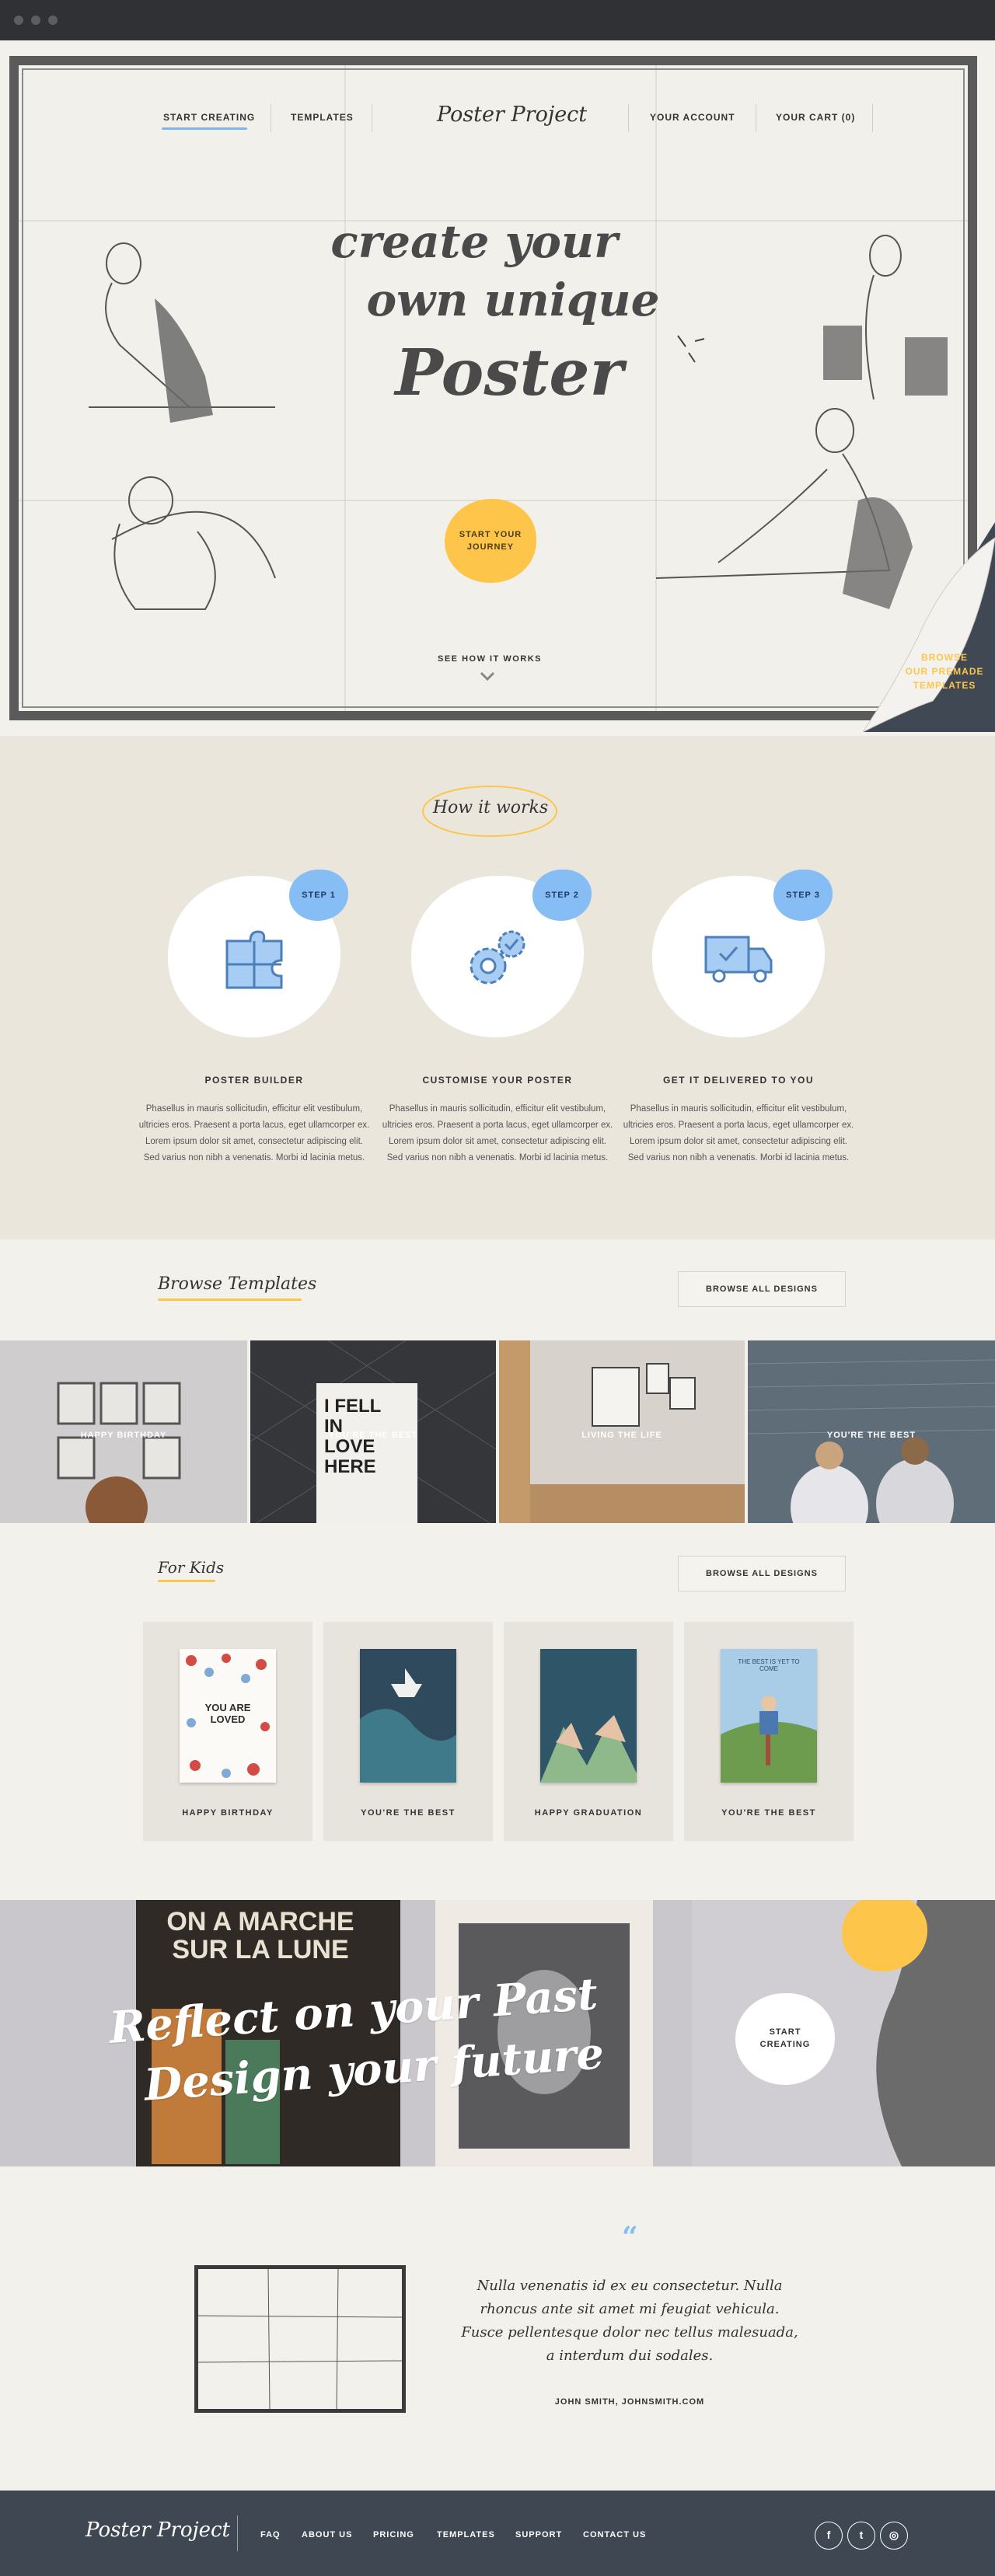  Describe the element at coordinates (327, 2534) in the screenshot. I see `footer-link-about-us: ABOUT US` at that location.